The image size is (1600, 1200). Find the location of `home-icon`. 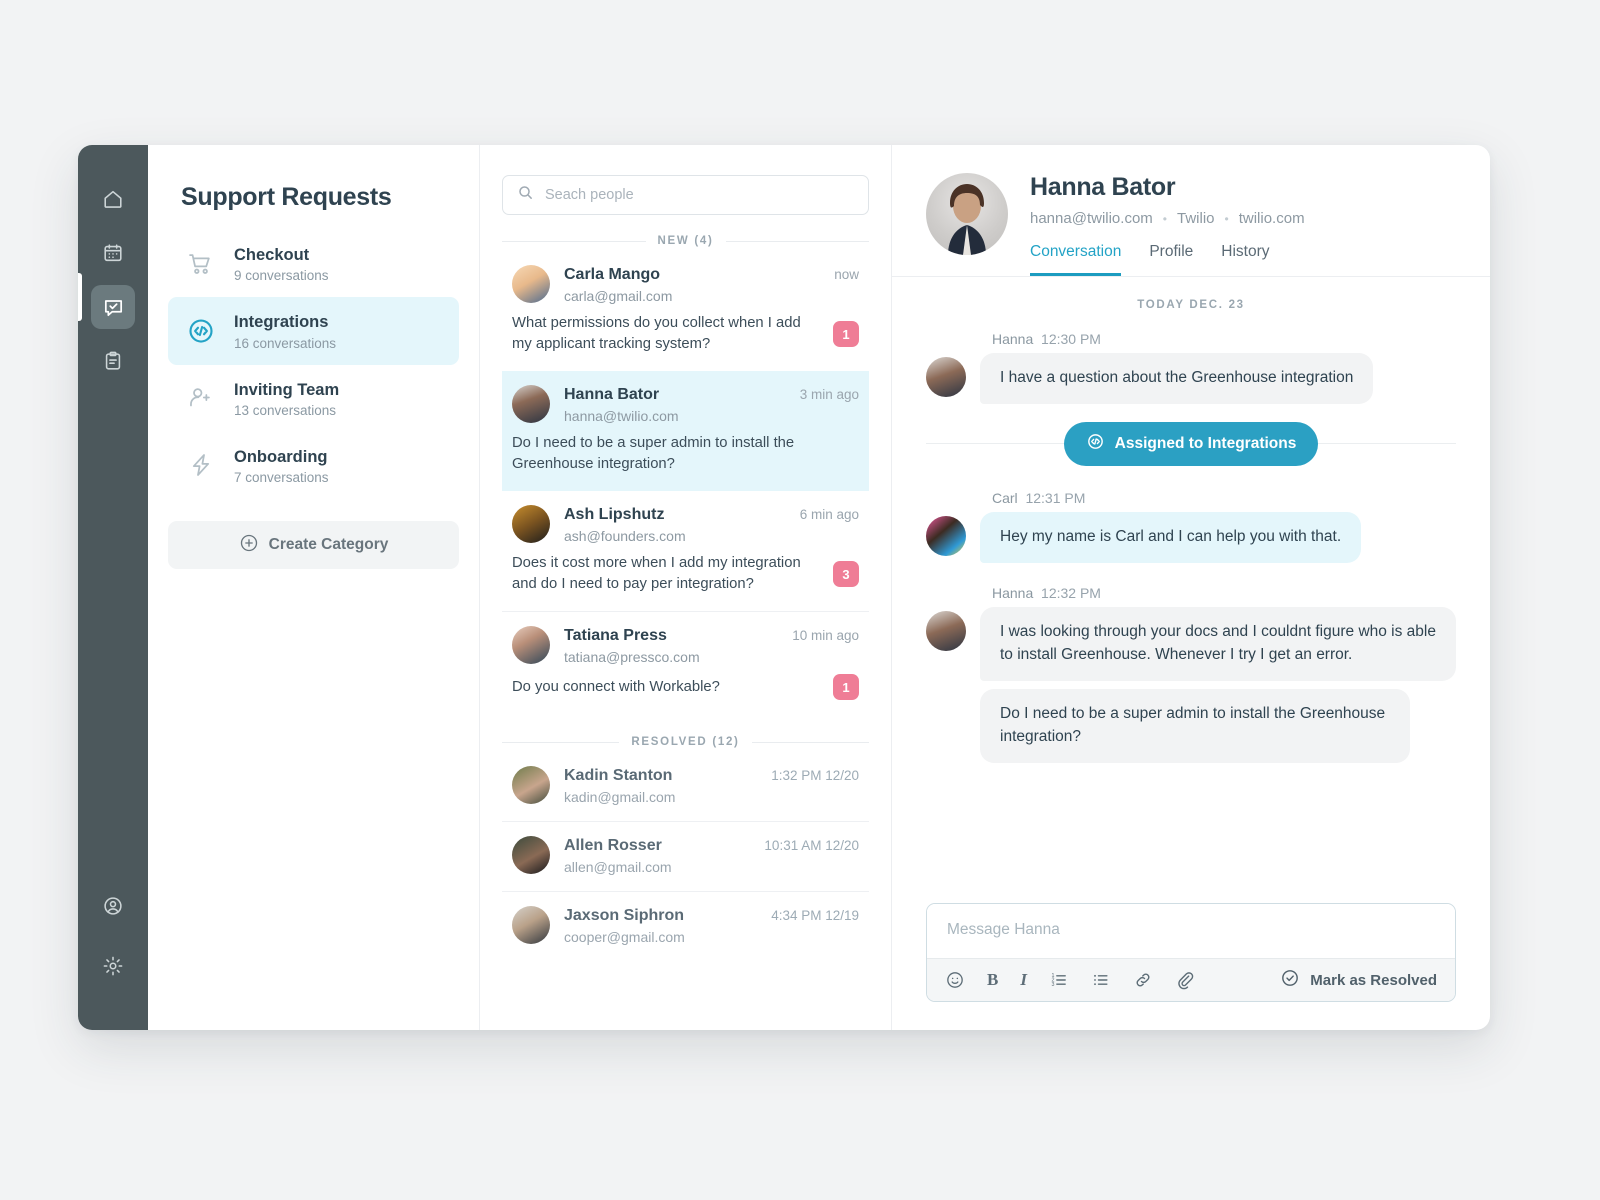

home-icon is located at coordinates (113, 199).